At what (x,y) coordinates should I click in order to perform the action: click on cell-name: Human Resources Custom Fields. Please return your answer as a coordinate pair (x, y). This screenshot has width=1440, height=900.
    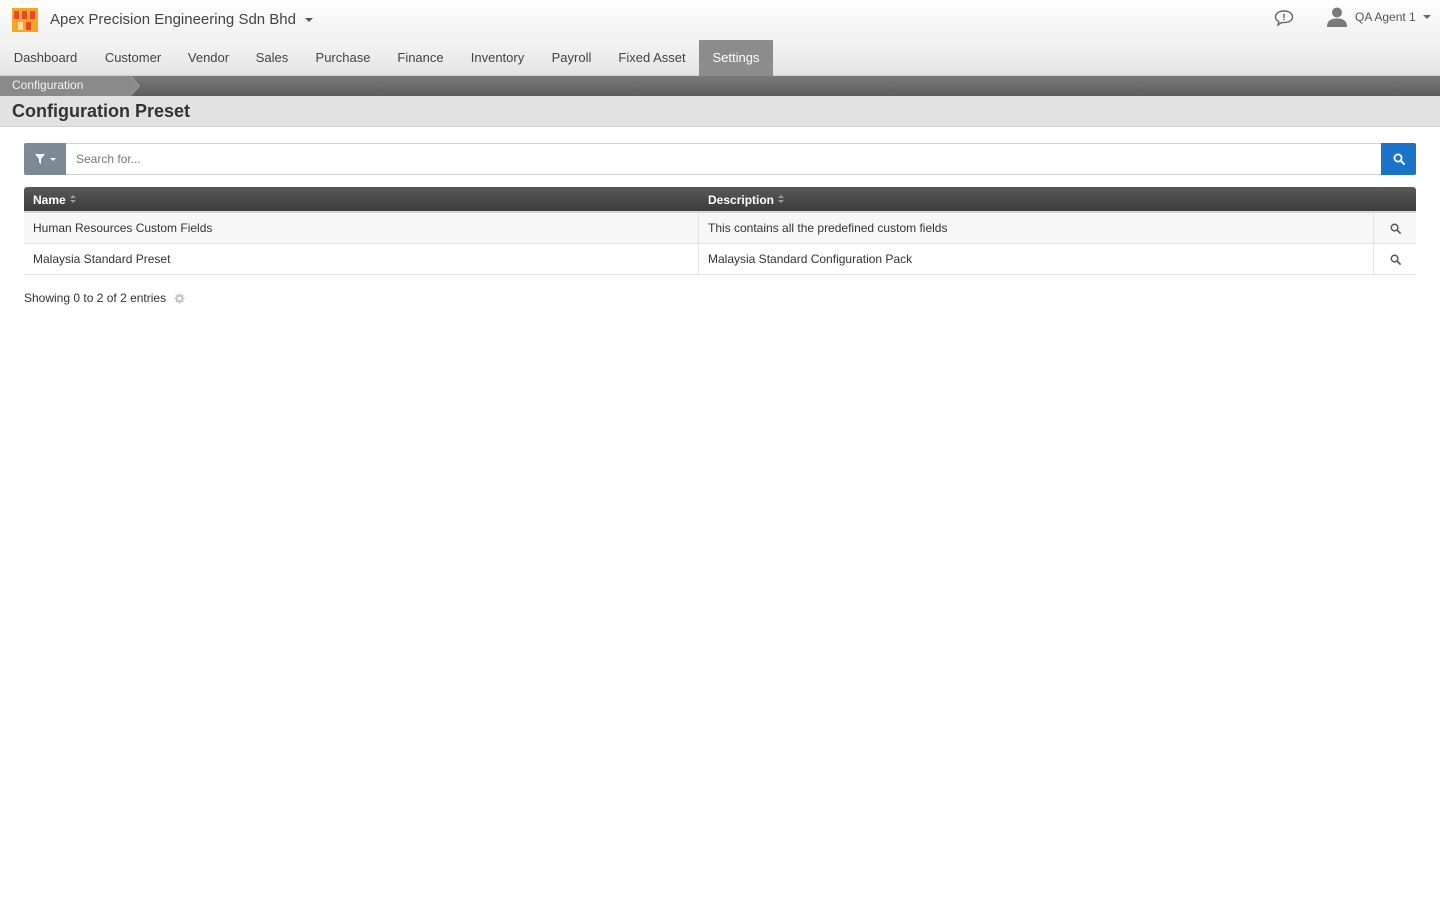
    Looking at the image, I should click on (361, 228).